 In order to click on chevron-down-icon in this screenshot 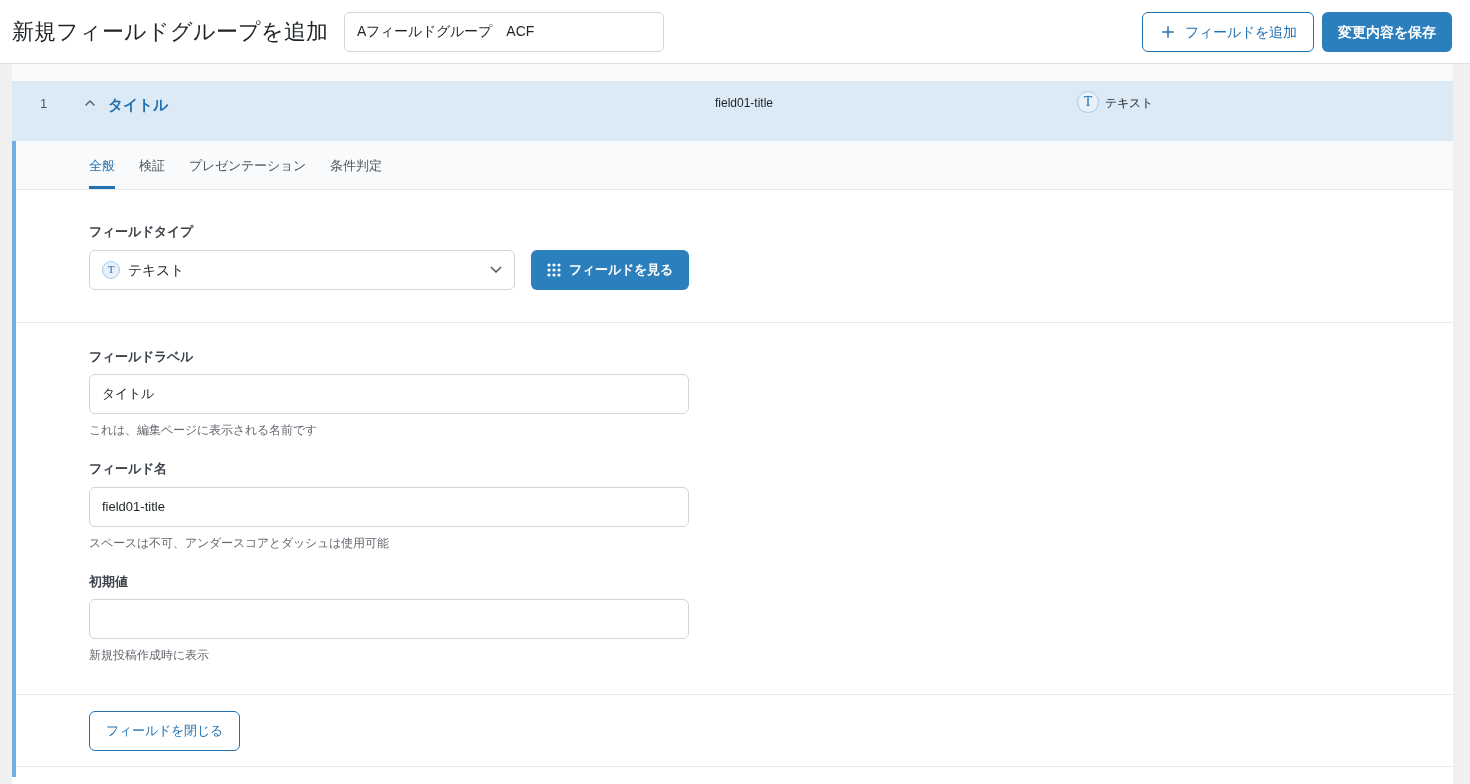, I will do `click(496, 269)`.